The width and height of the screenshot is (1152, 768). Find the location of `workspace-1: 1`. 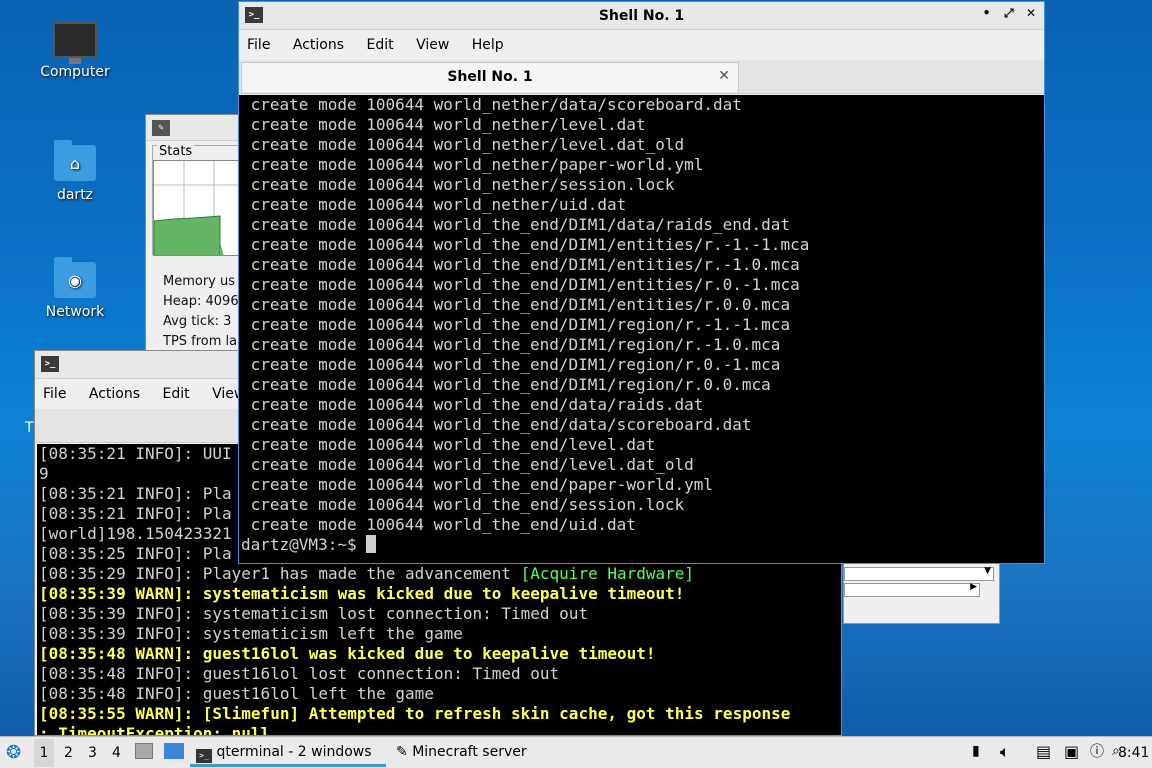

workspace-1: 1 is located at coordinates (44, 753).